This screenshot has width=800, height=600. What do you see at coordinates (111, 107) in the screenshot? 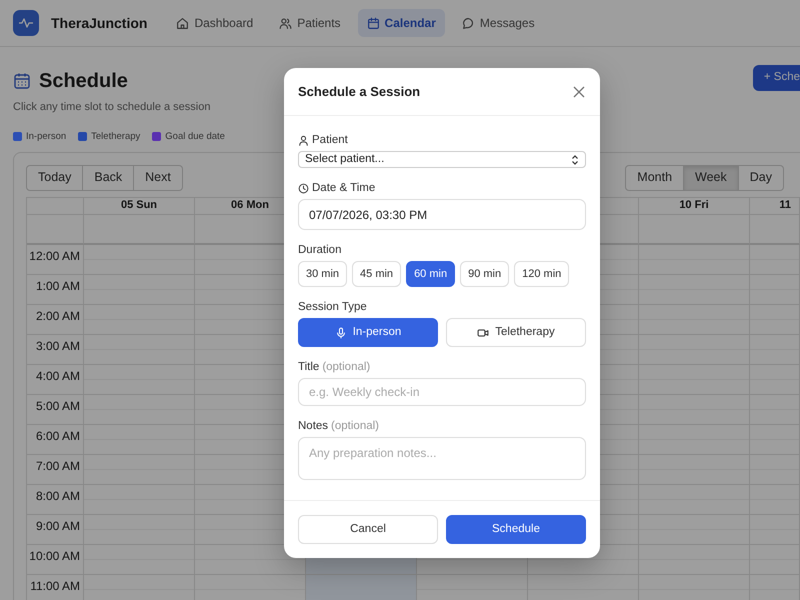
I see `page-subtitle: Click any time slot to schedule a session` at bounding box center [111, 107].